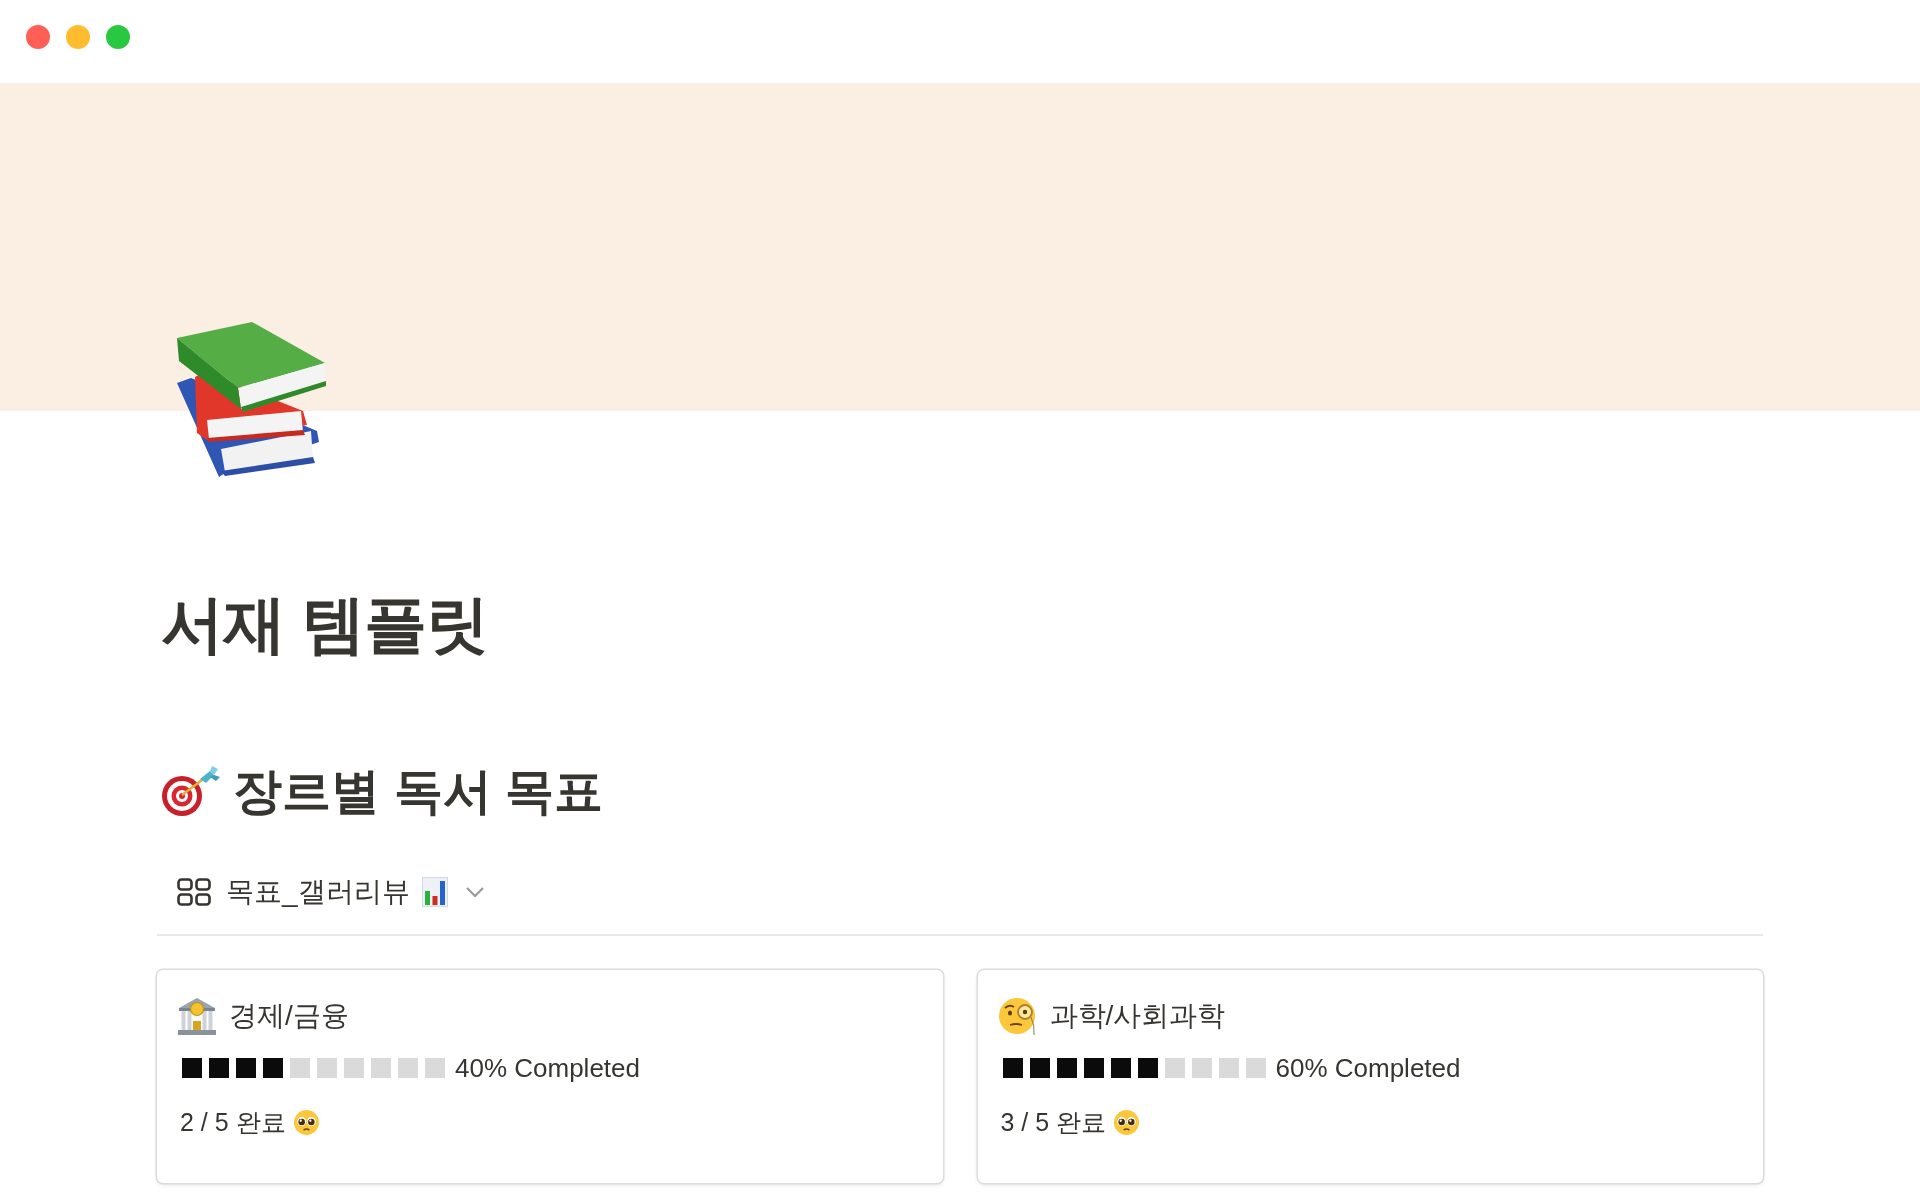 The image size is (1920, 1200). What do you see at coordinates (1017, 1016) in the screenshot?
I see `monocle-face-icon` at bounding box center [1017, 1016].